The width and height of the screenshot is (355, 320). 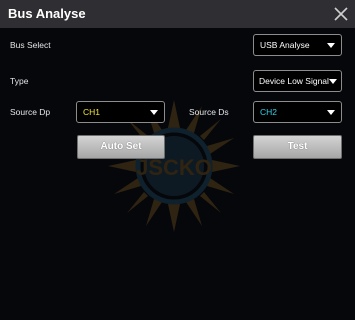 I want to click on source-ds-label: Source Ds, so click(x=209, y=112).